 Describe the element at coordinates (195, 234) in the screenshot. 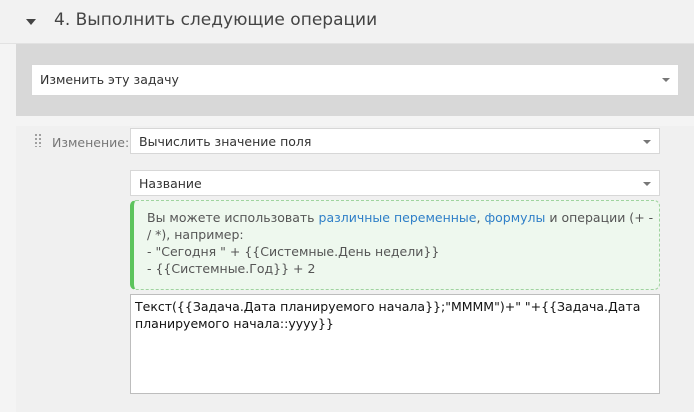

I see `hint-line-2: / *), например:` at that location.